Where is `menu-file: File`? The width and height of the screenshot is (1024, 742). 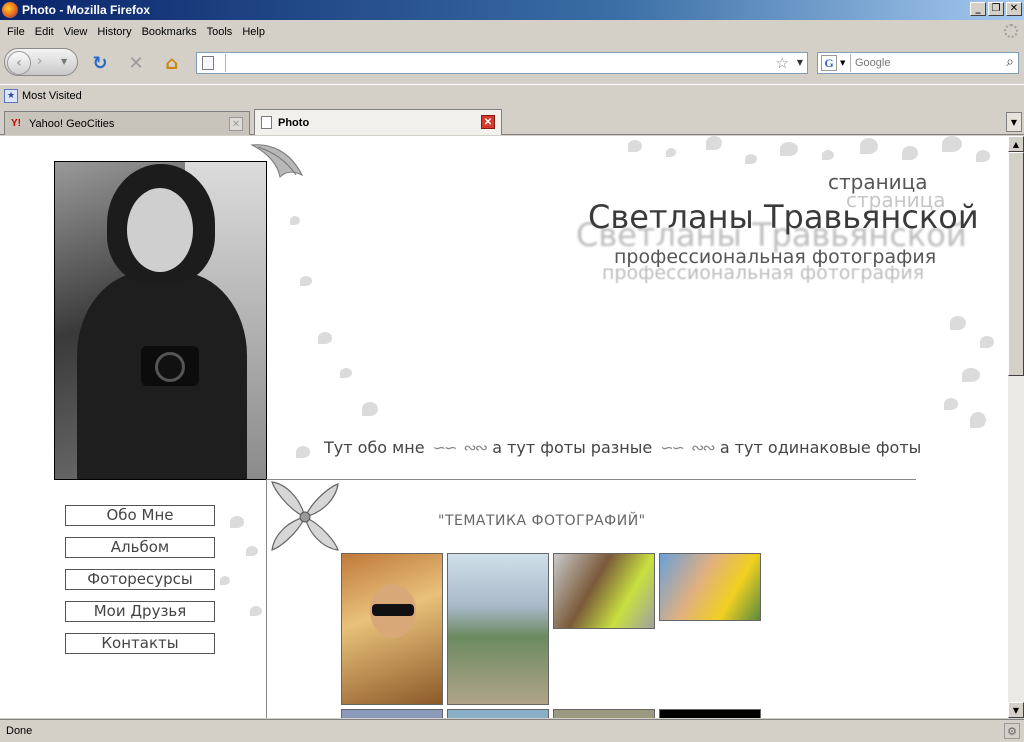
menu-file: File is located at coordinates (16, 32).